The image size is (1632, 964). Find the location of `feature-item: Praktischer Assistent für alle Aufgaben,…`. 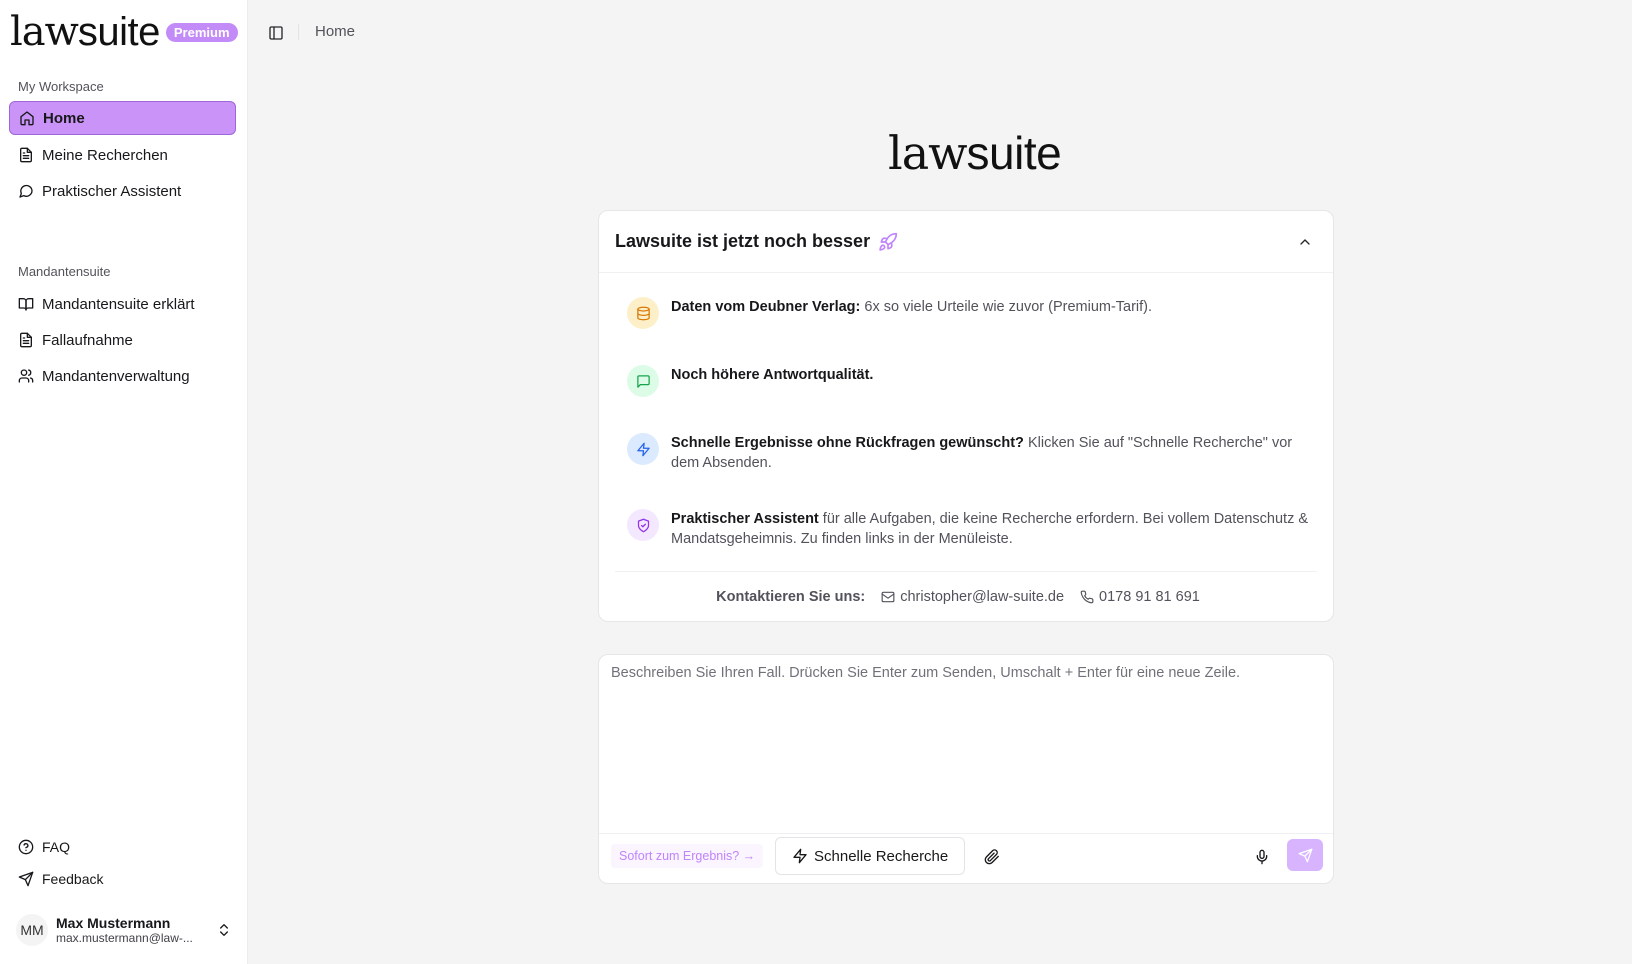

feature-item: Praktischer Assistent für alle Aufgaben,… is located at coordinates (972, 529).